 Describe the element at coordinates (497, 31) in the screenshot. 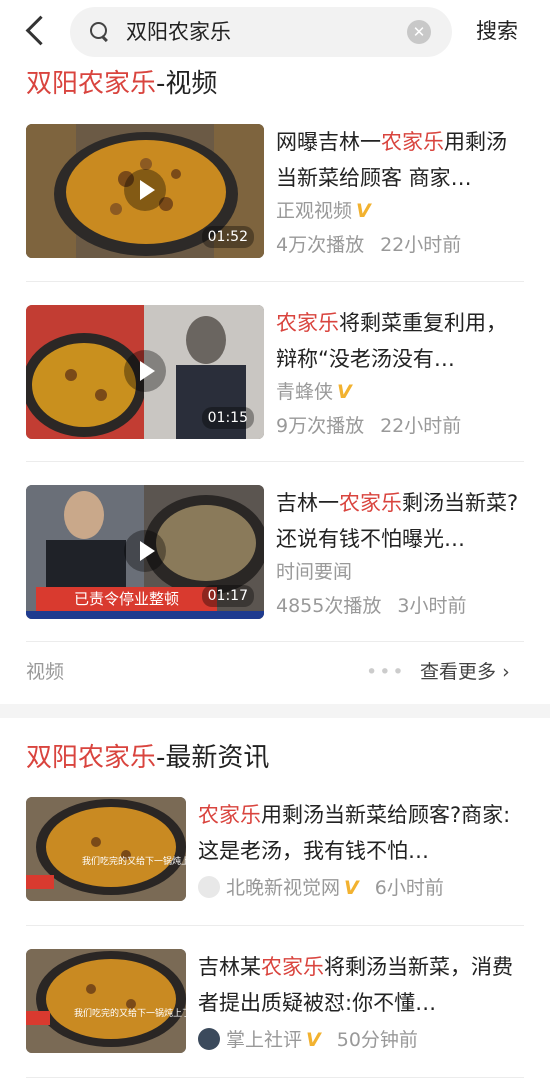

I see `search-button: 搜索` at that location.